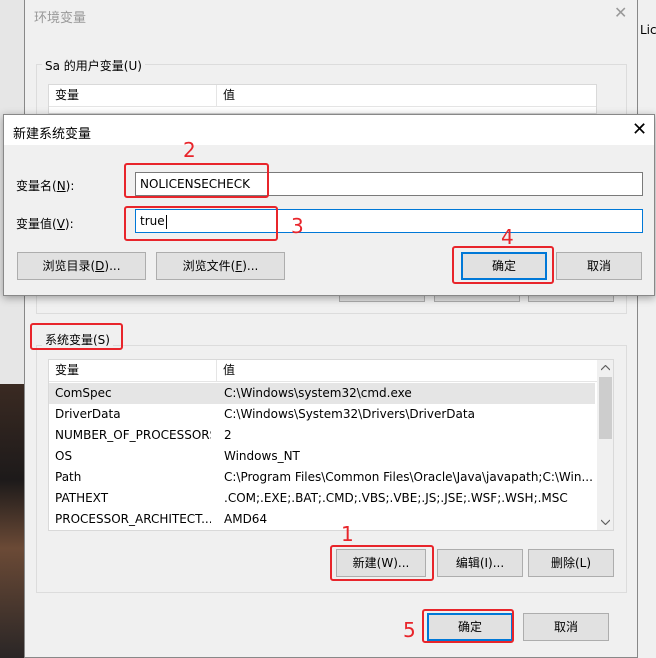 This screenshot has height=658, width=656. Describe the element at coordinates (201, 223) in the screenshot. I see `annotation-box-value-field` at that location.